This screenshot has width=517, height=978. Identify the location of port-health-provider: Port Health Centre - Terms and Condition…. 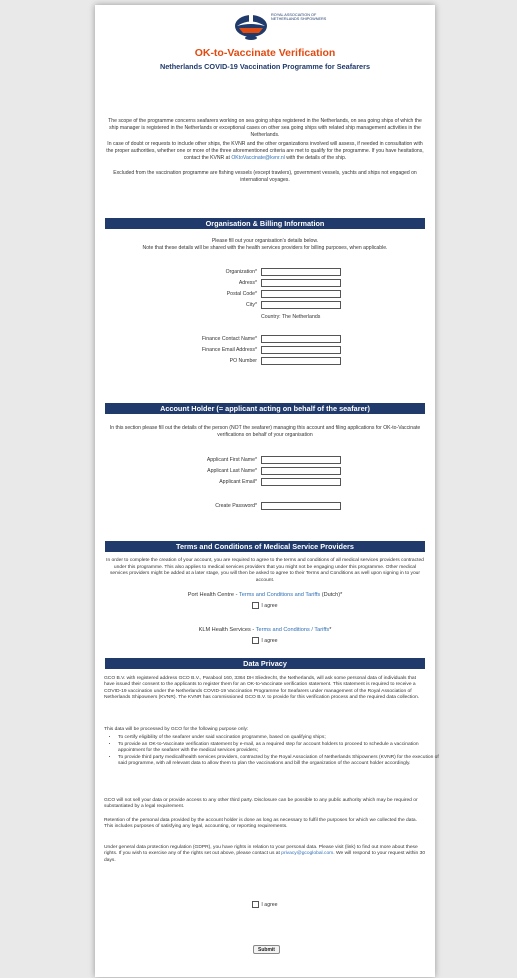
(265, 595).